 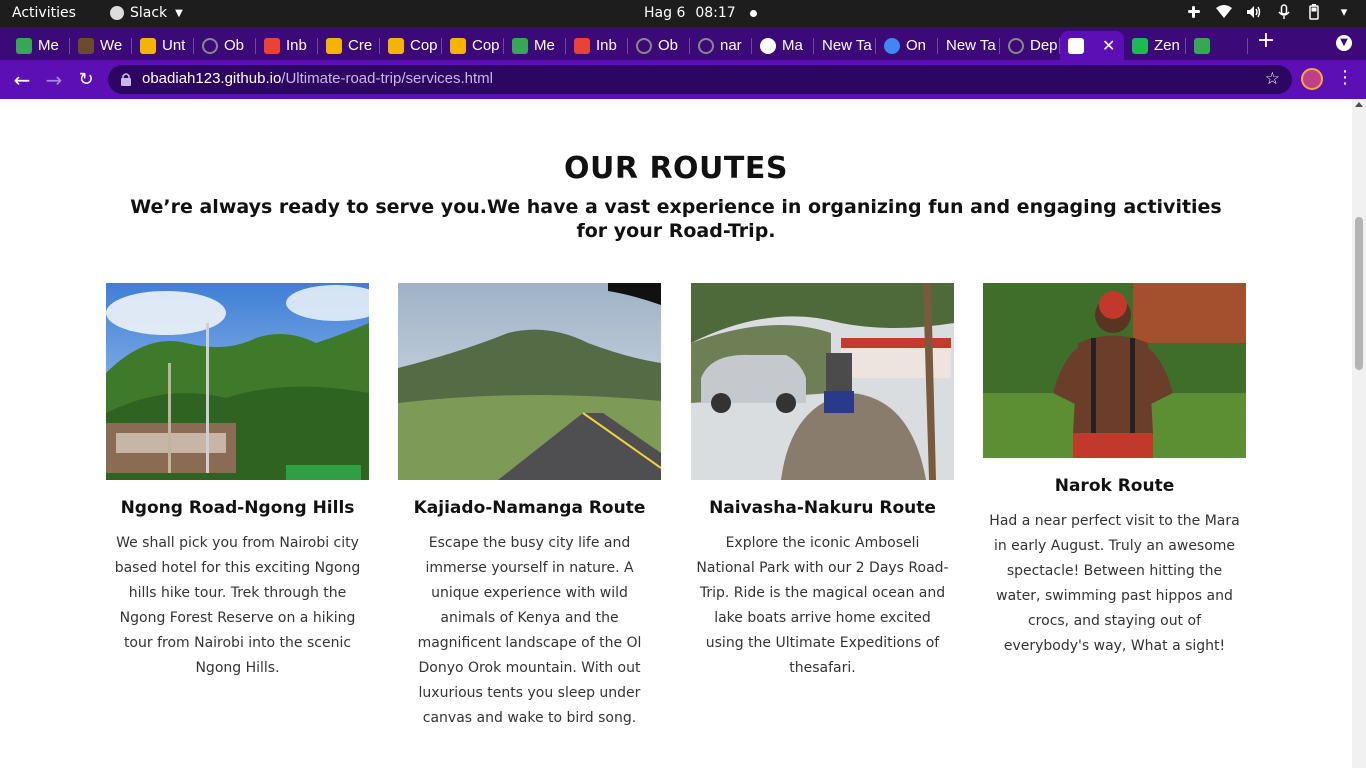 I want to click on slack-tray-icon, so click(x=1194, y=12).